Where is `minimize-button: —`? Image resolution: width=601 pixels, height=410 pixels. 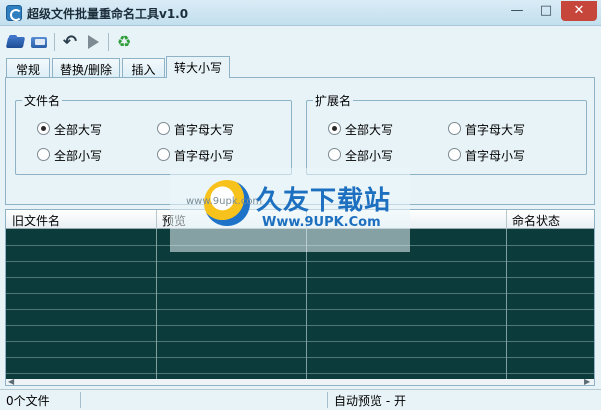
minimize-button: — is located at coordinates (517, 11).